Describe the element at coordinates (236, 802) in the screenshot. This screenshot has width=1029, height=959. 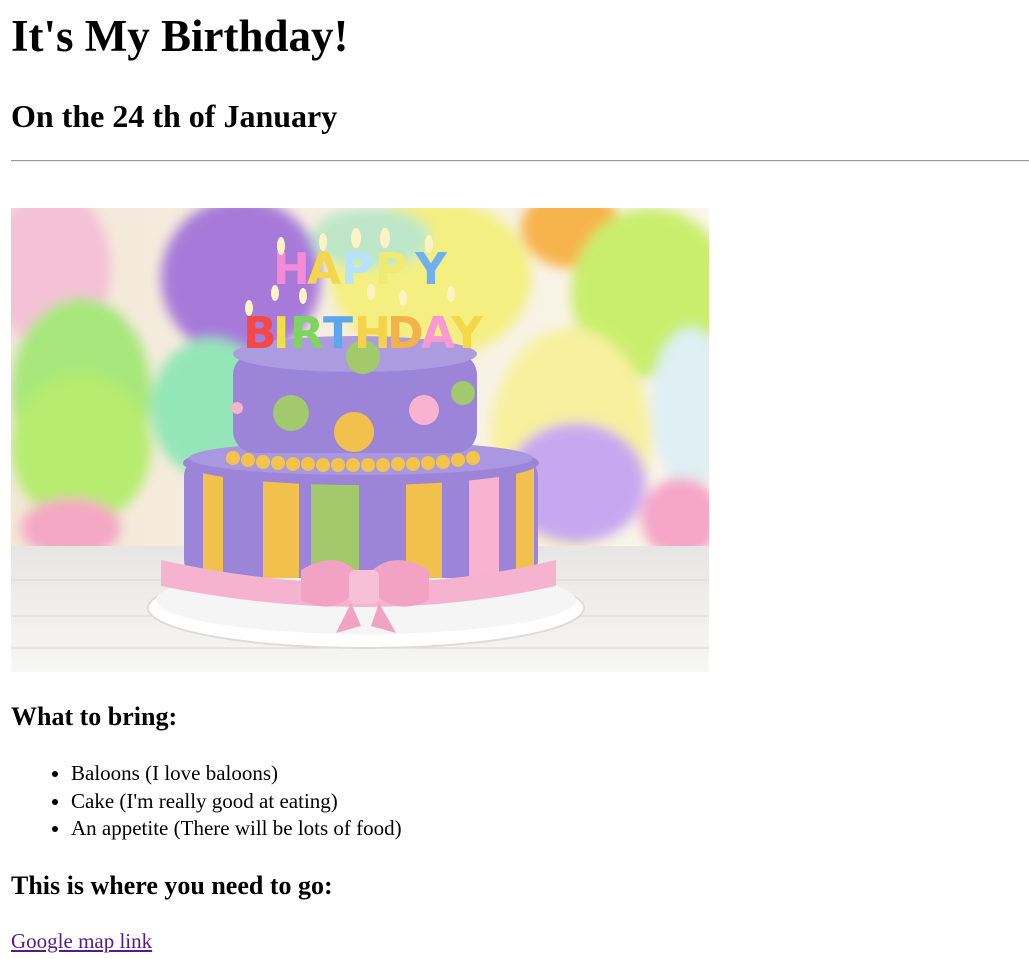
I see `list-item: Cake (I'm really good at eating)` at that location.